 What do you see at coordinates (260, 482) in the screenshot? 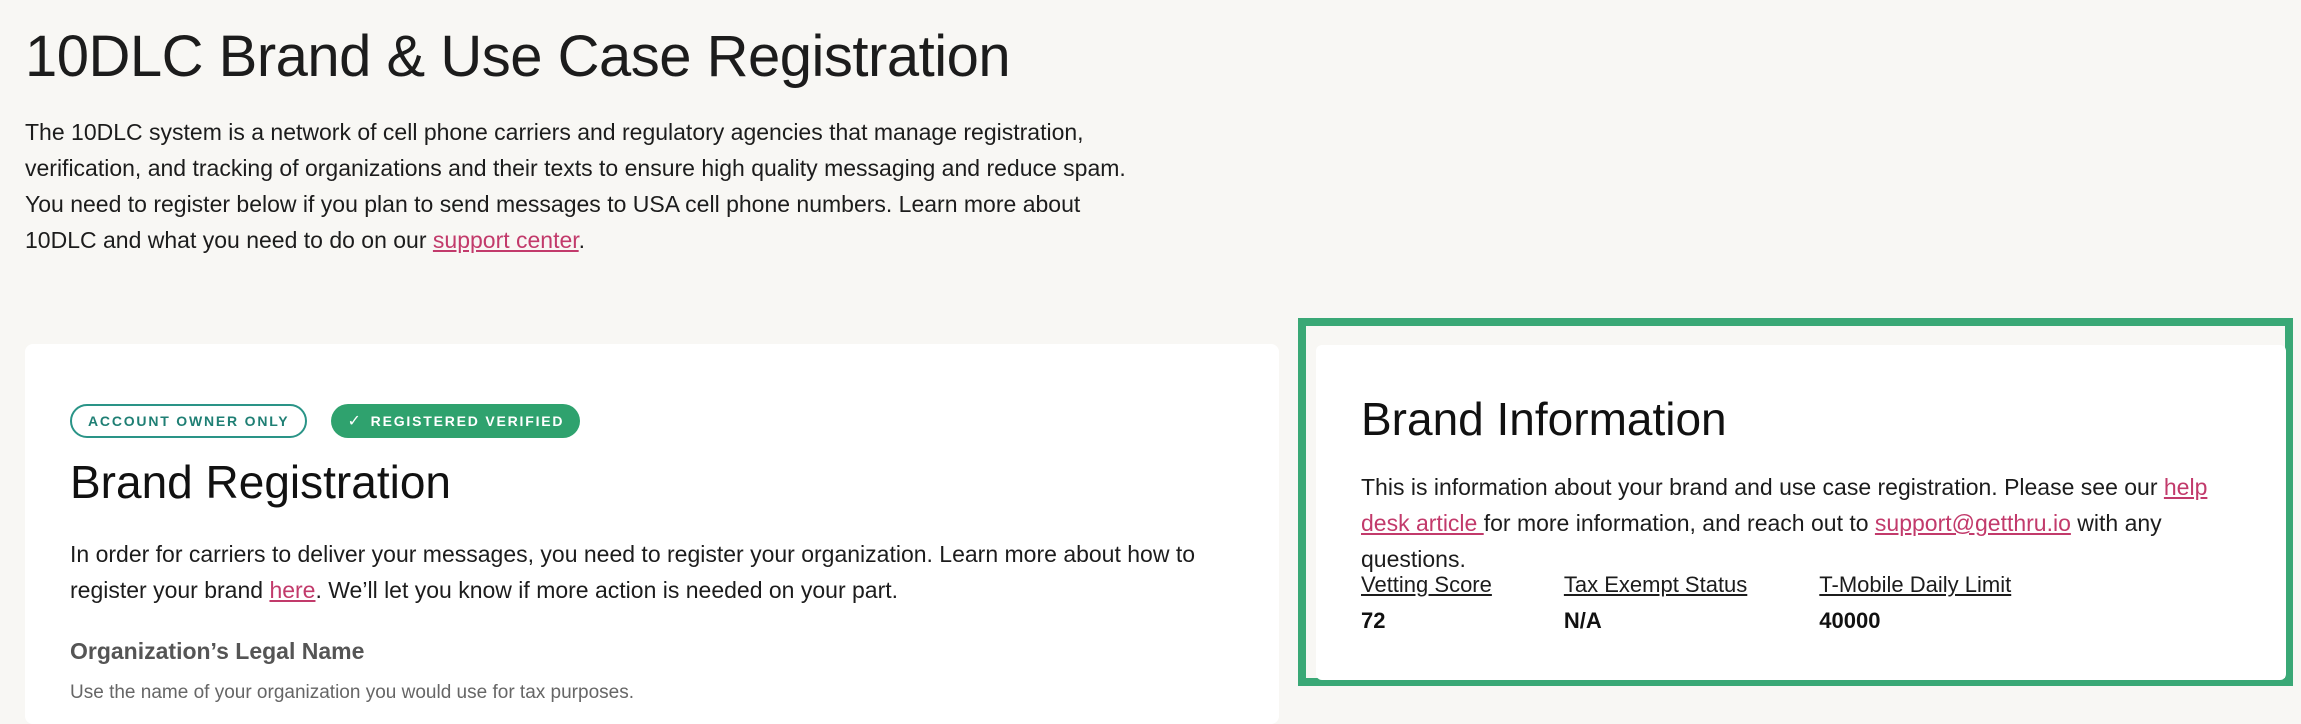
I see `brand-registration-title: Brand Registration` at bounding box center [260, 482].